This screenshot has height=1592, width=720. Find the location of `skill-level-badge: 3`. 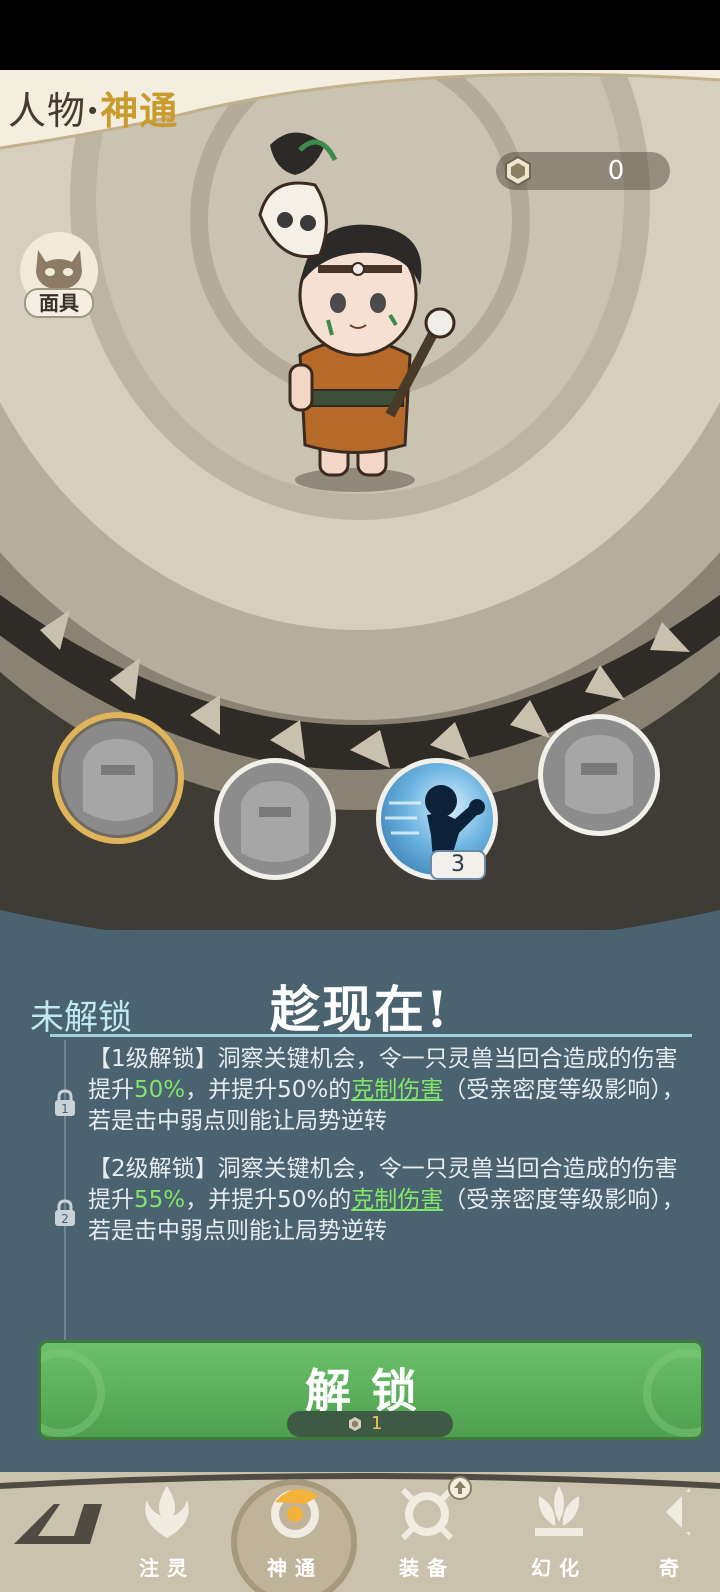

skill-level-badge: 3 is located at coordinates (458, 865).